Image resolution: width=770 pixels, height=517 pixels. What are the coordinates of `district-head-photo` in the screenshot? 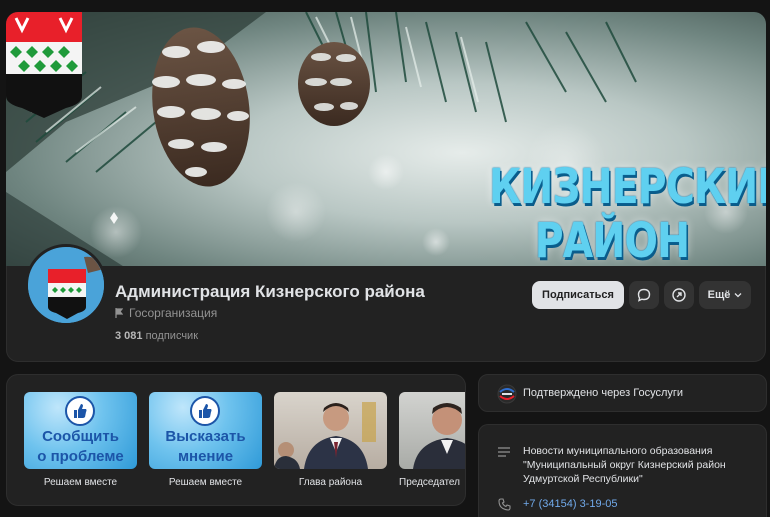 It's located at (330, 430).